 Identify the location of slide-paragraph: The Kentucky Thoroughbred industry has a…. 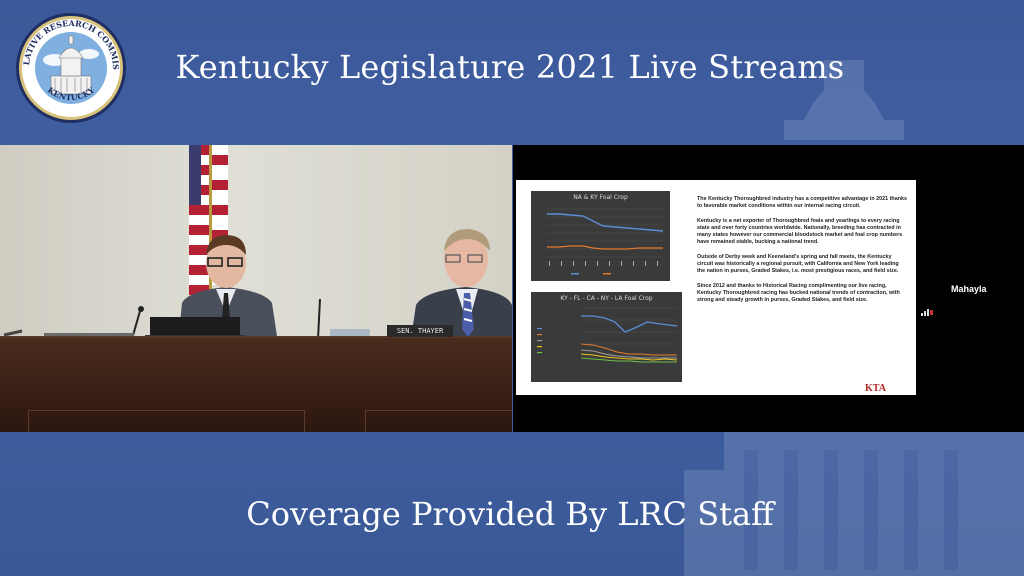
(802, 203).